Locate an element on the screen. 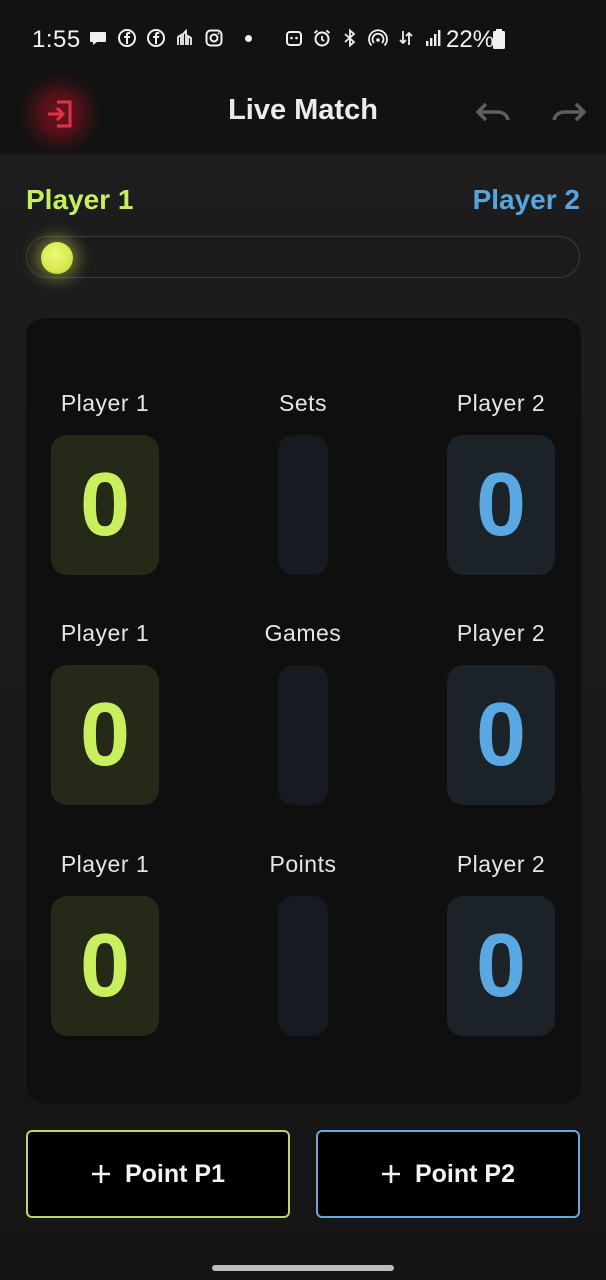  home-indicator is located at coordinates (303, 1268).